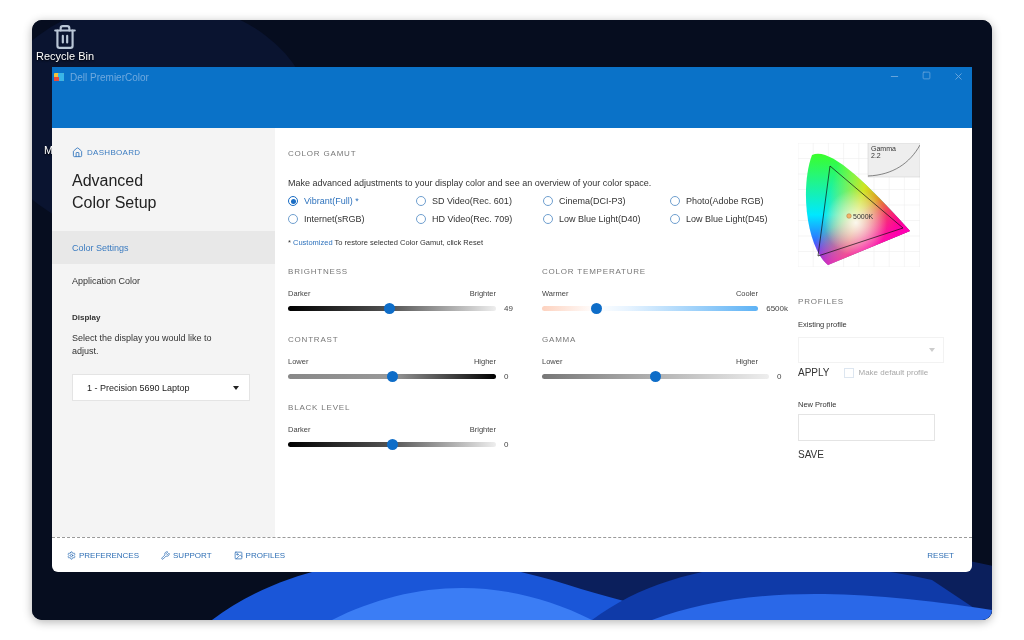 The image size is (1024, 640). Describe the element at coordinates (320, 407) in the screenshot. I see `slider-title: BLACK LEVEL` at that location.